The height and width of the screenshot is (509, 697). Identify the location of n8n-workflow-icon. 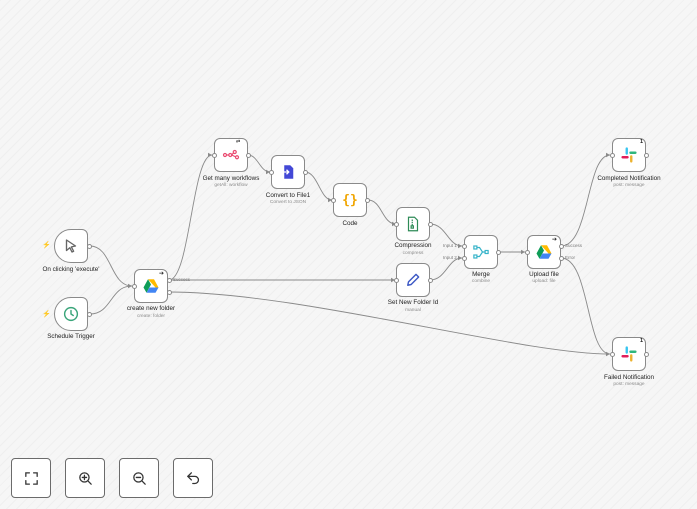
(231, 154).